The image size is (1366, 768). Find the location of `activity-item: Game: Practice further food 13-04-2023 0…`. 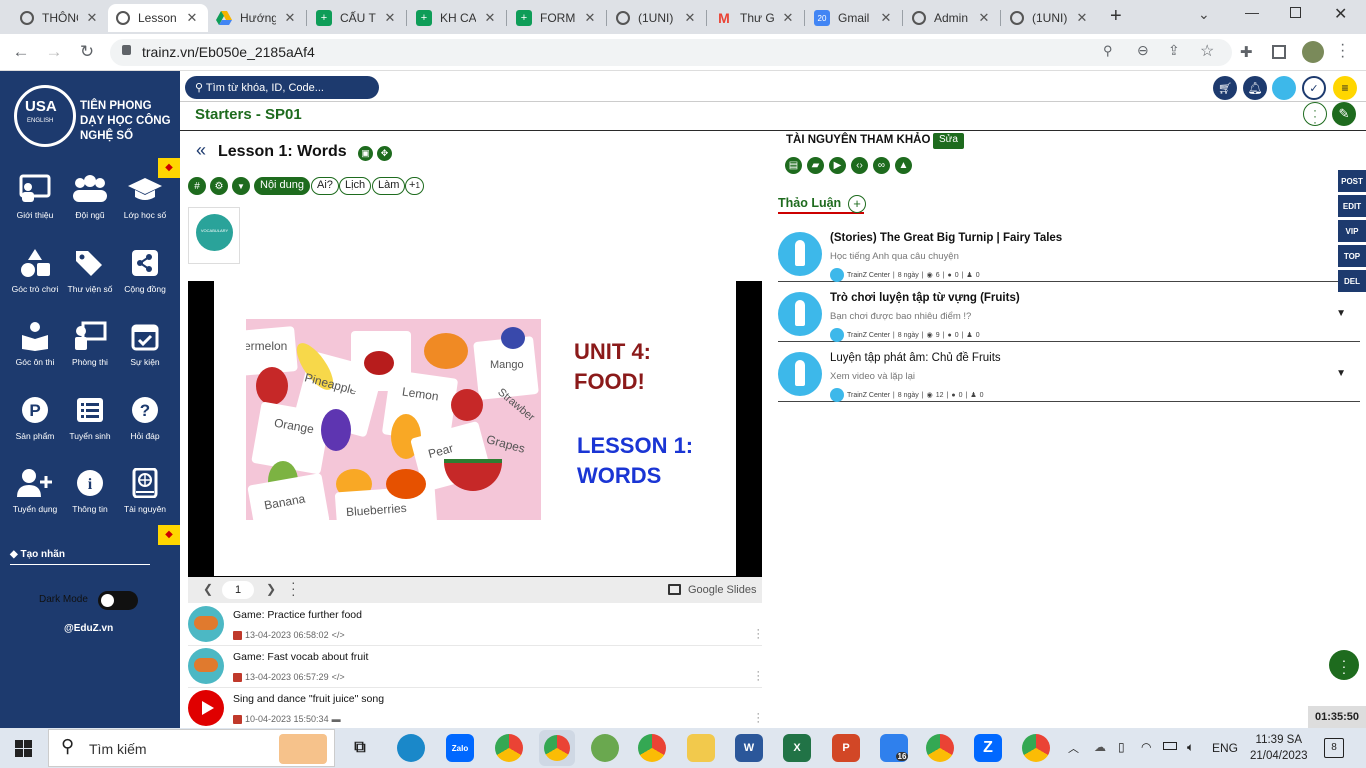

activity-item: Game: Practice further food 13-04-2023 0… is located at coordinates (475, 625).